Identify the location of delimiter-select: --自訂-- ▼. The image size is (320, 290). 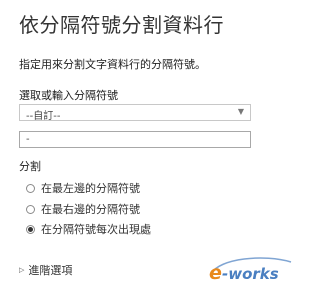
(135, 113).